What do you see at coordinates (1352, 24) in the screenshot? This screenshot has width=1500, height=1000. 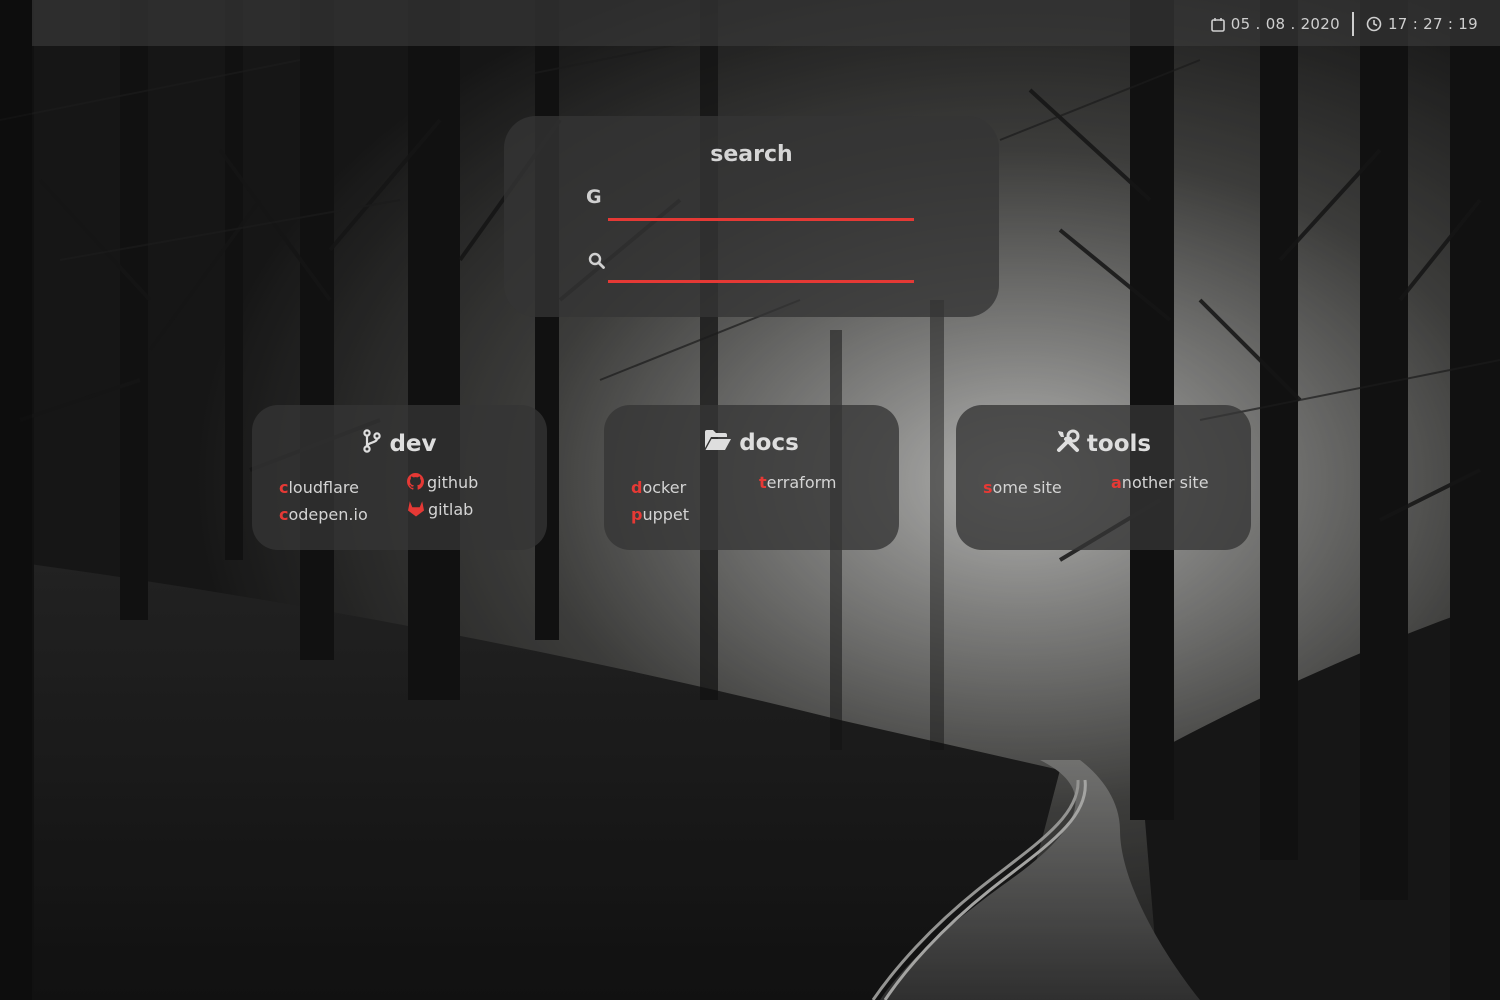 I see `datetime-divider` at bounding box center [1352, 24].